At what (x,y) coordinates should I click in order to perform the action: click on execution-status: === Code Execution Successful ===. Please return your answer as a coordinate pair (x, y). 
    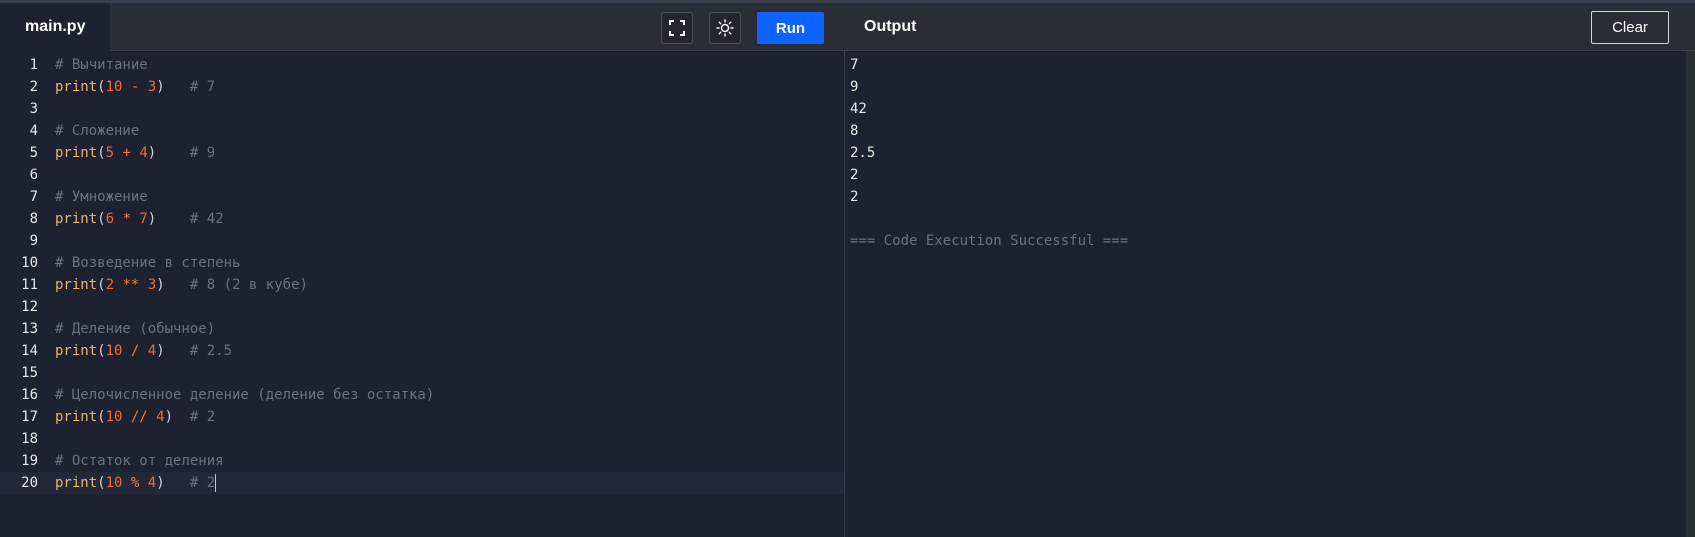
    Looking at the image, I should click on (989, 241).